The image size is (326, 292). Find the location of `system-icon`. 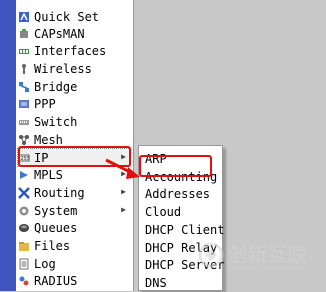

system-icon is located at coordinates (24, 211).